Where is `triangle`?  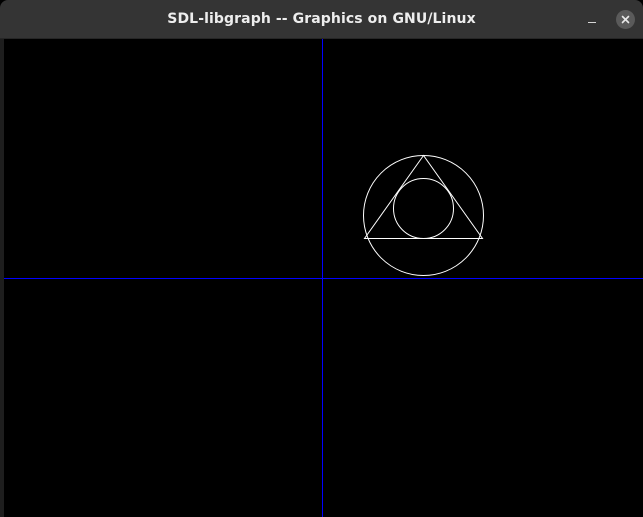
triangle is located at coordinates (423, 196).